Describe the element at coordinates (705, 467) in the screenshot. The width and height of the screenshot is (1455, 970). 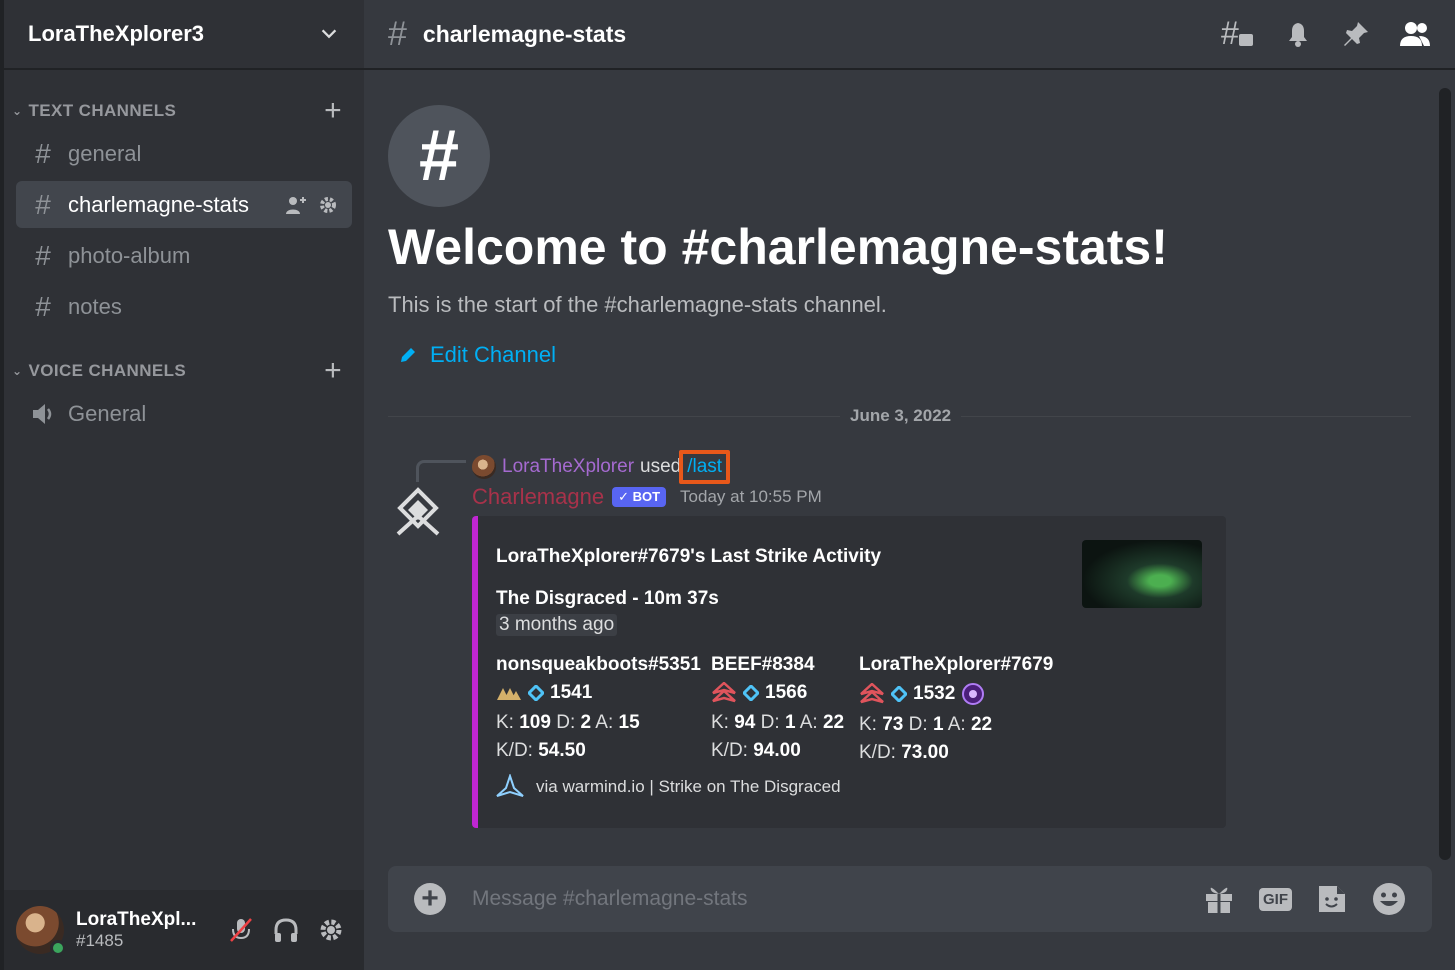
I see `slash-command-link: /last` at that location.